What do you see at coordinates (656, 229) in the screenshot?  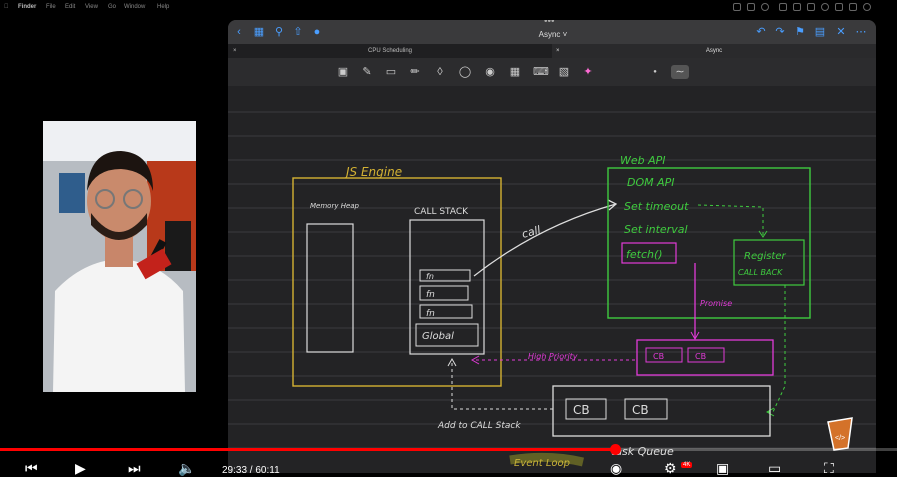 I see `set-interval-label: Set interval` at bounding box center [656, 229].